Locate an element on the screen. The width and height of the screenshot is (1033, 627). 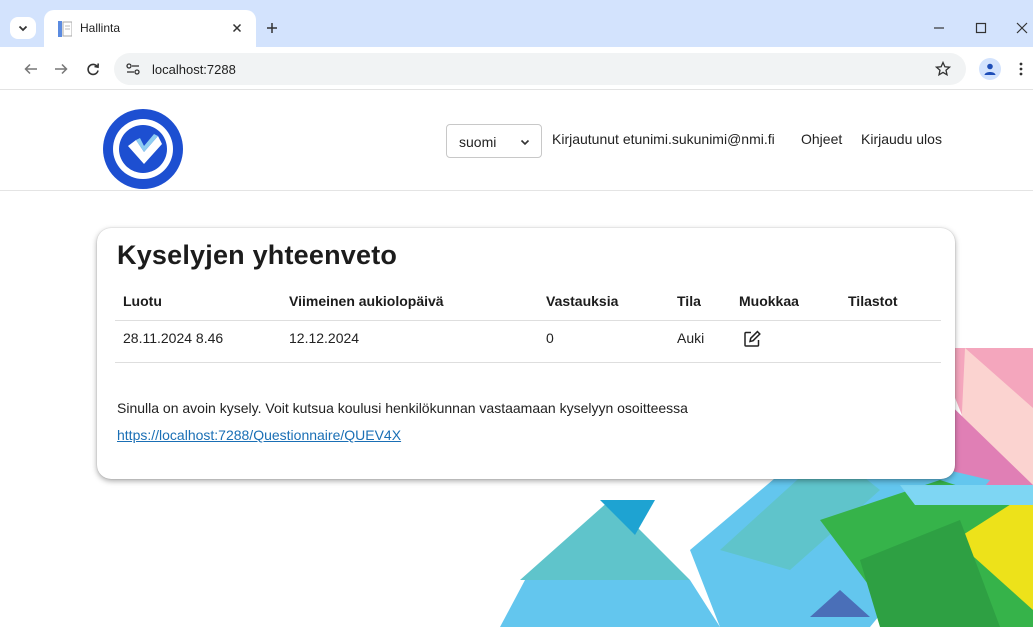
table-header-divider is located at coordinates (528, 320).